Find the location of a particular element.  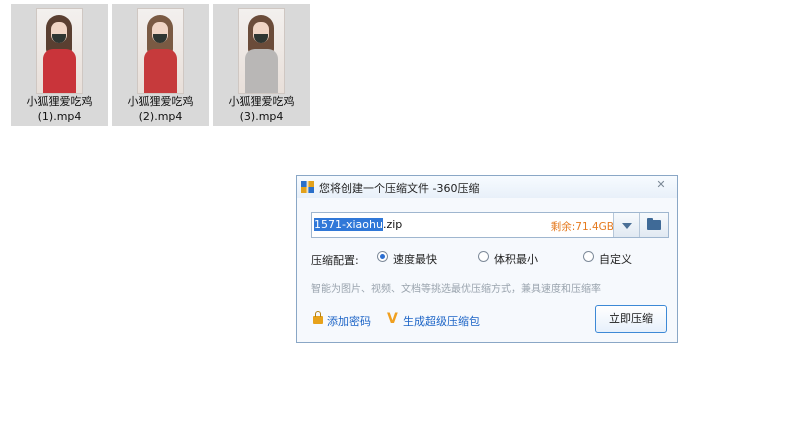

lock-icon is located at coordinates (318, 317).